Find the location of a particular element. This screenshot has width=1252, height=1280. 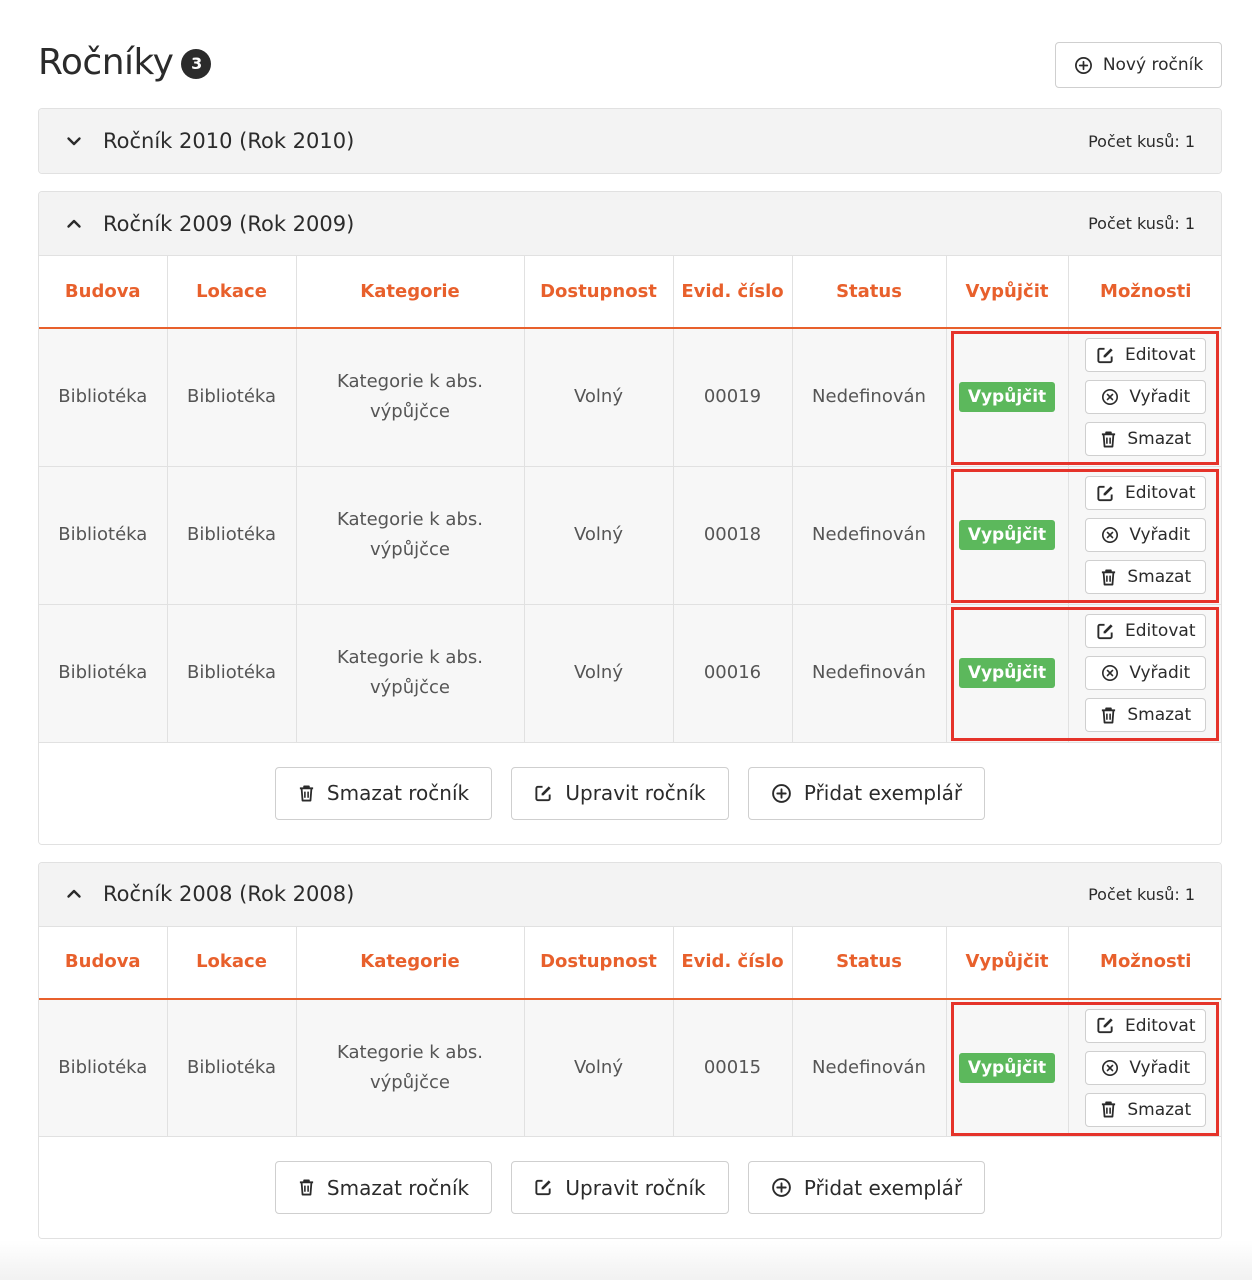

edit-volume-label: Upravit ročník is located at coordinates (635, 1187).